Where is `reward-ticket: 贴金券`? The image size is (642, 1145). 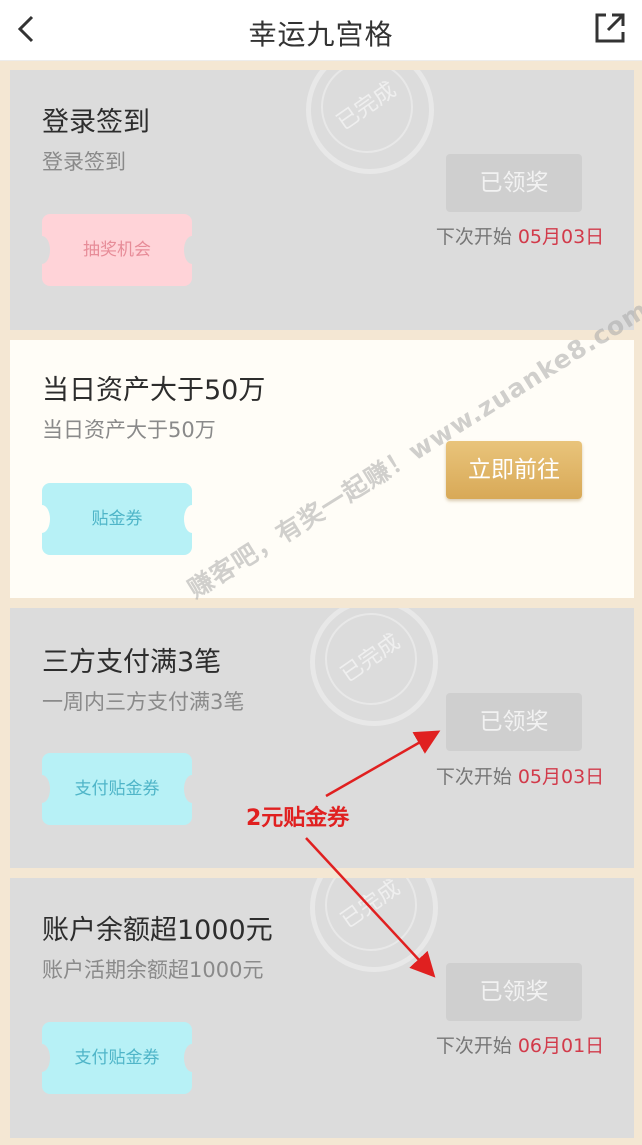
reward-ticket: 贴金券 is located at coordinates (117, 519).